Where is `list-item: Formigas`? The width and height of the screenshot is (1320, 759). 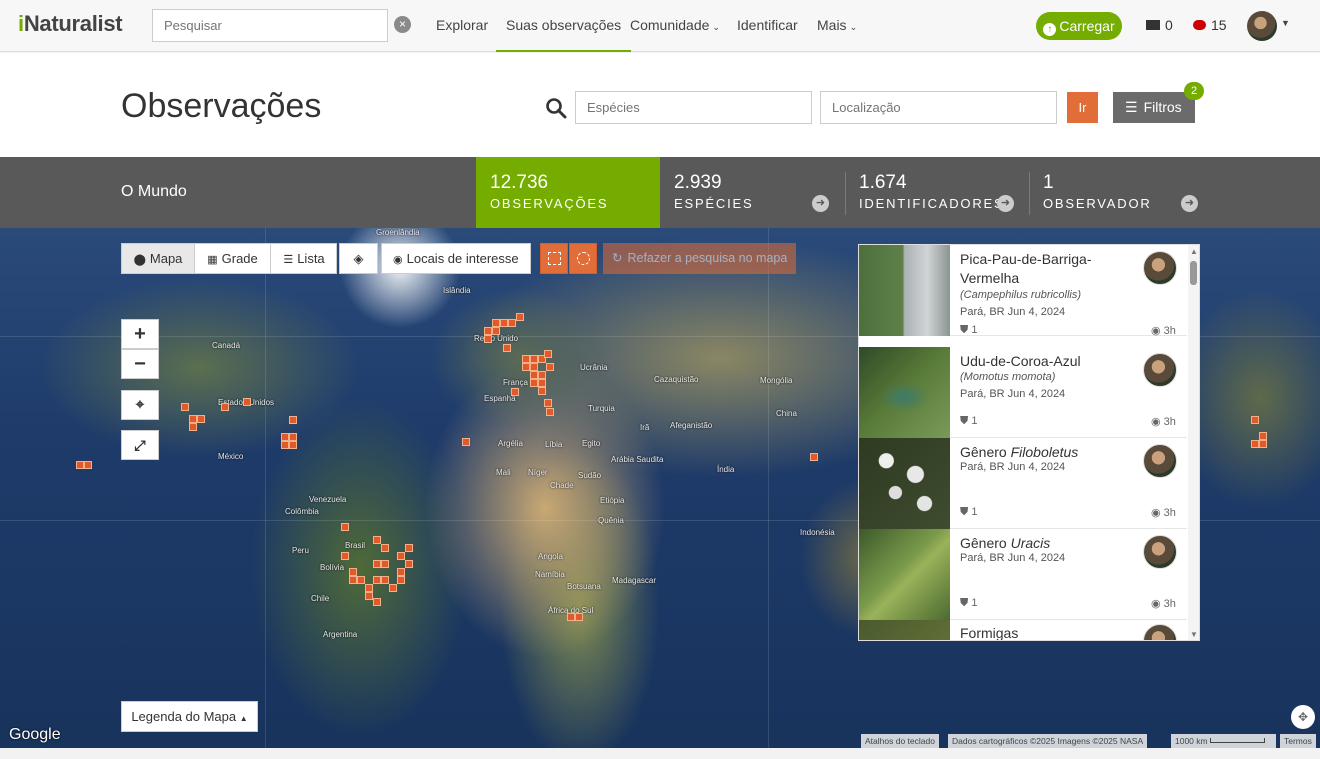
list-item: Formigas is located at coordinates (1023, 630).